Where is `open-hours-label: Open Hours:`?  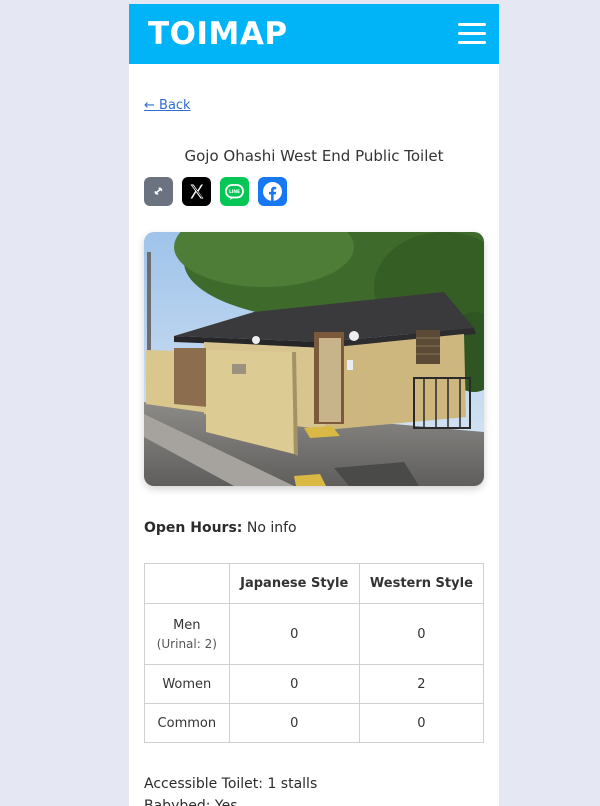 open-hours-label: Open Hours: is located at coordinates (193, 528).